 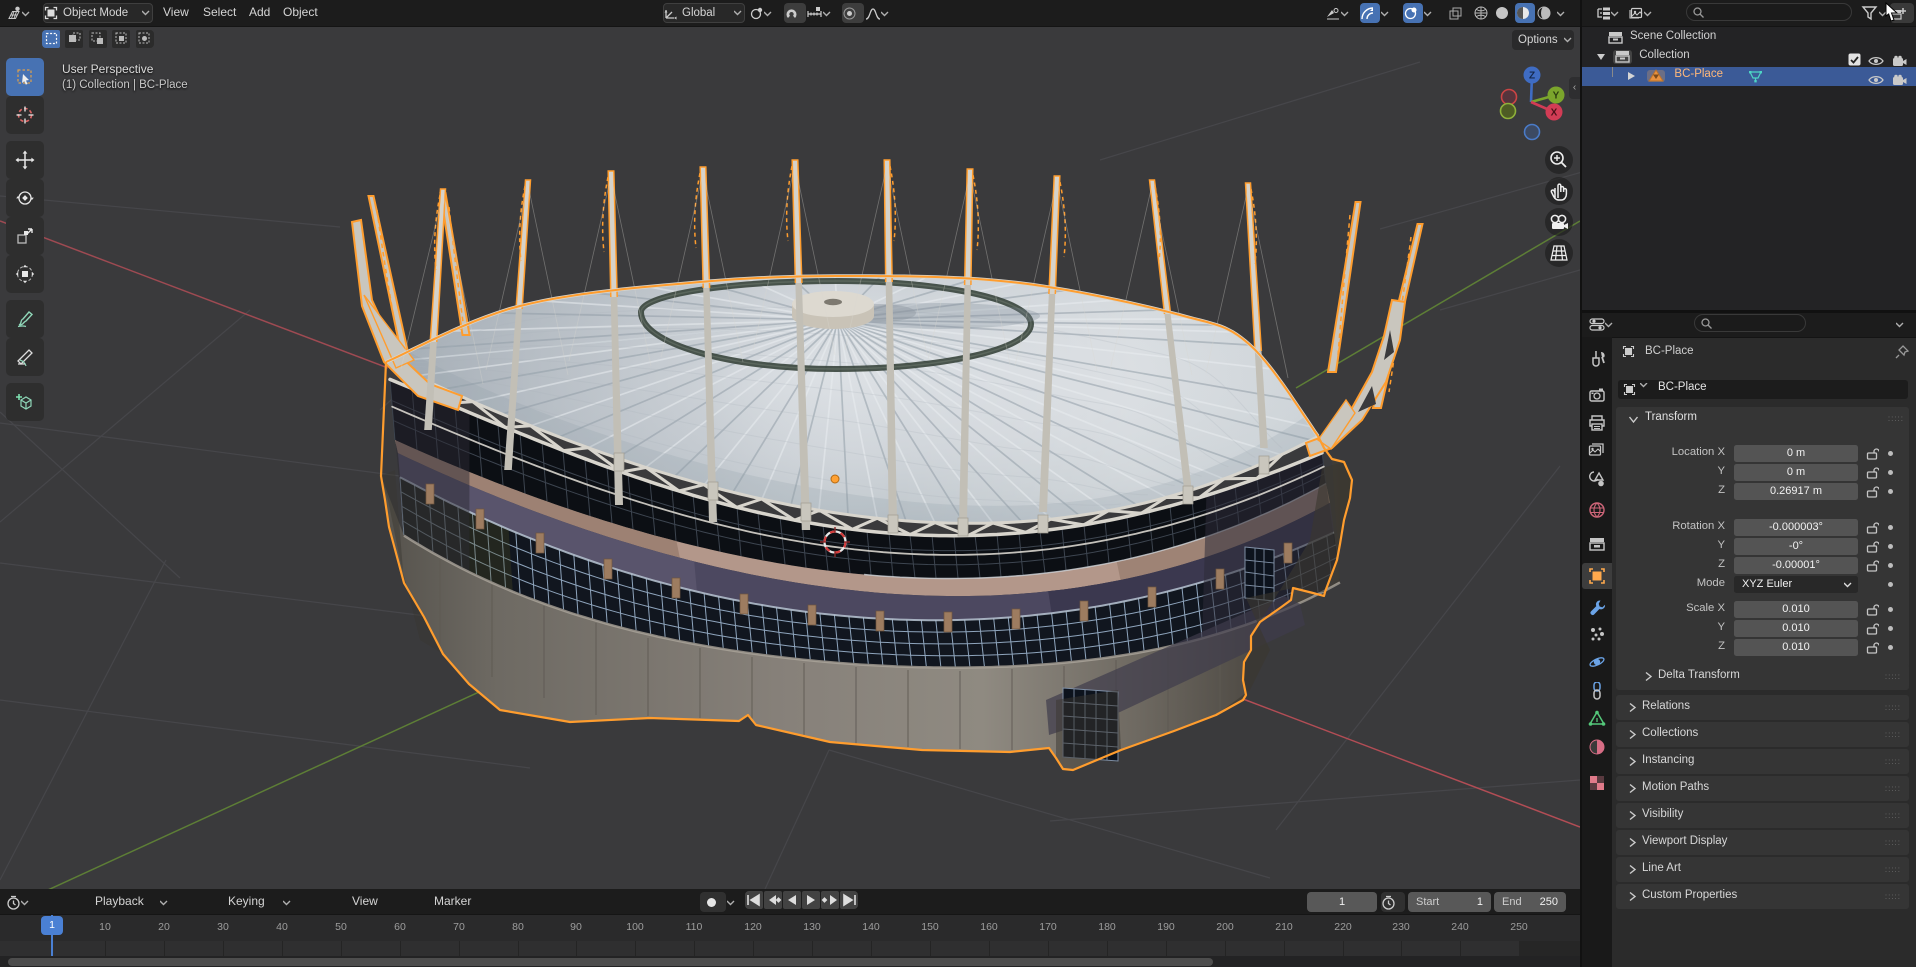 I want to click on svg-text: Y, so click(x=1556, y=96).